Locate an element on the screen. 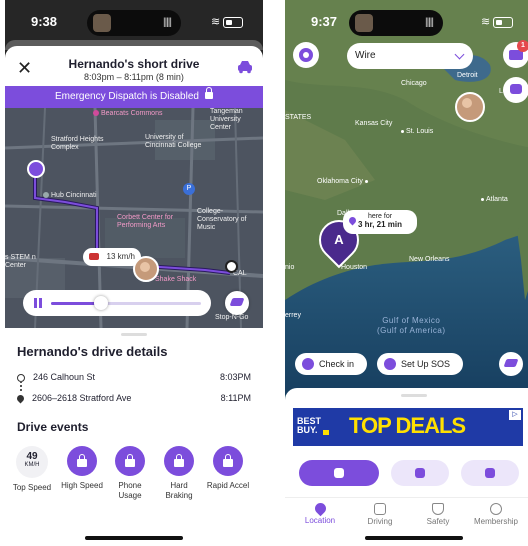 This screenshot has height=546, width=528. chevron-down-icon is located at coordinates (459, 54).